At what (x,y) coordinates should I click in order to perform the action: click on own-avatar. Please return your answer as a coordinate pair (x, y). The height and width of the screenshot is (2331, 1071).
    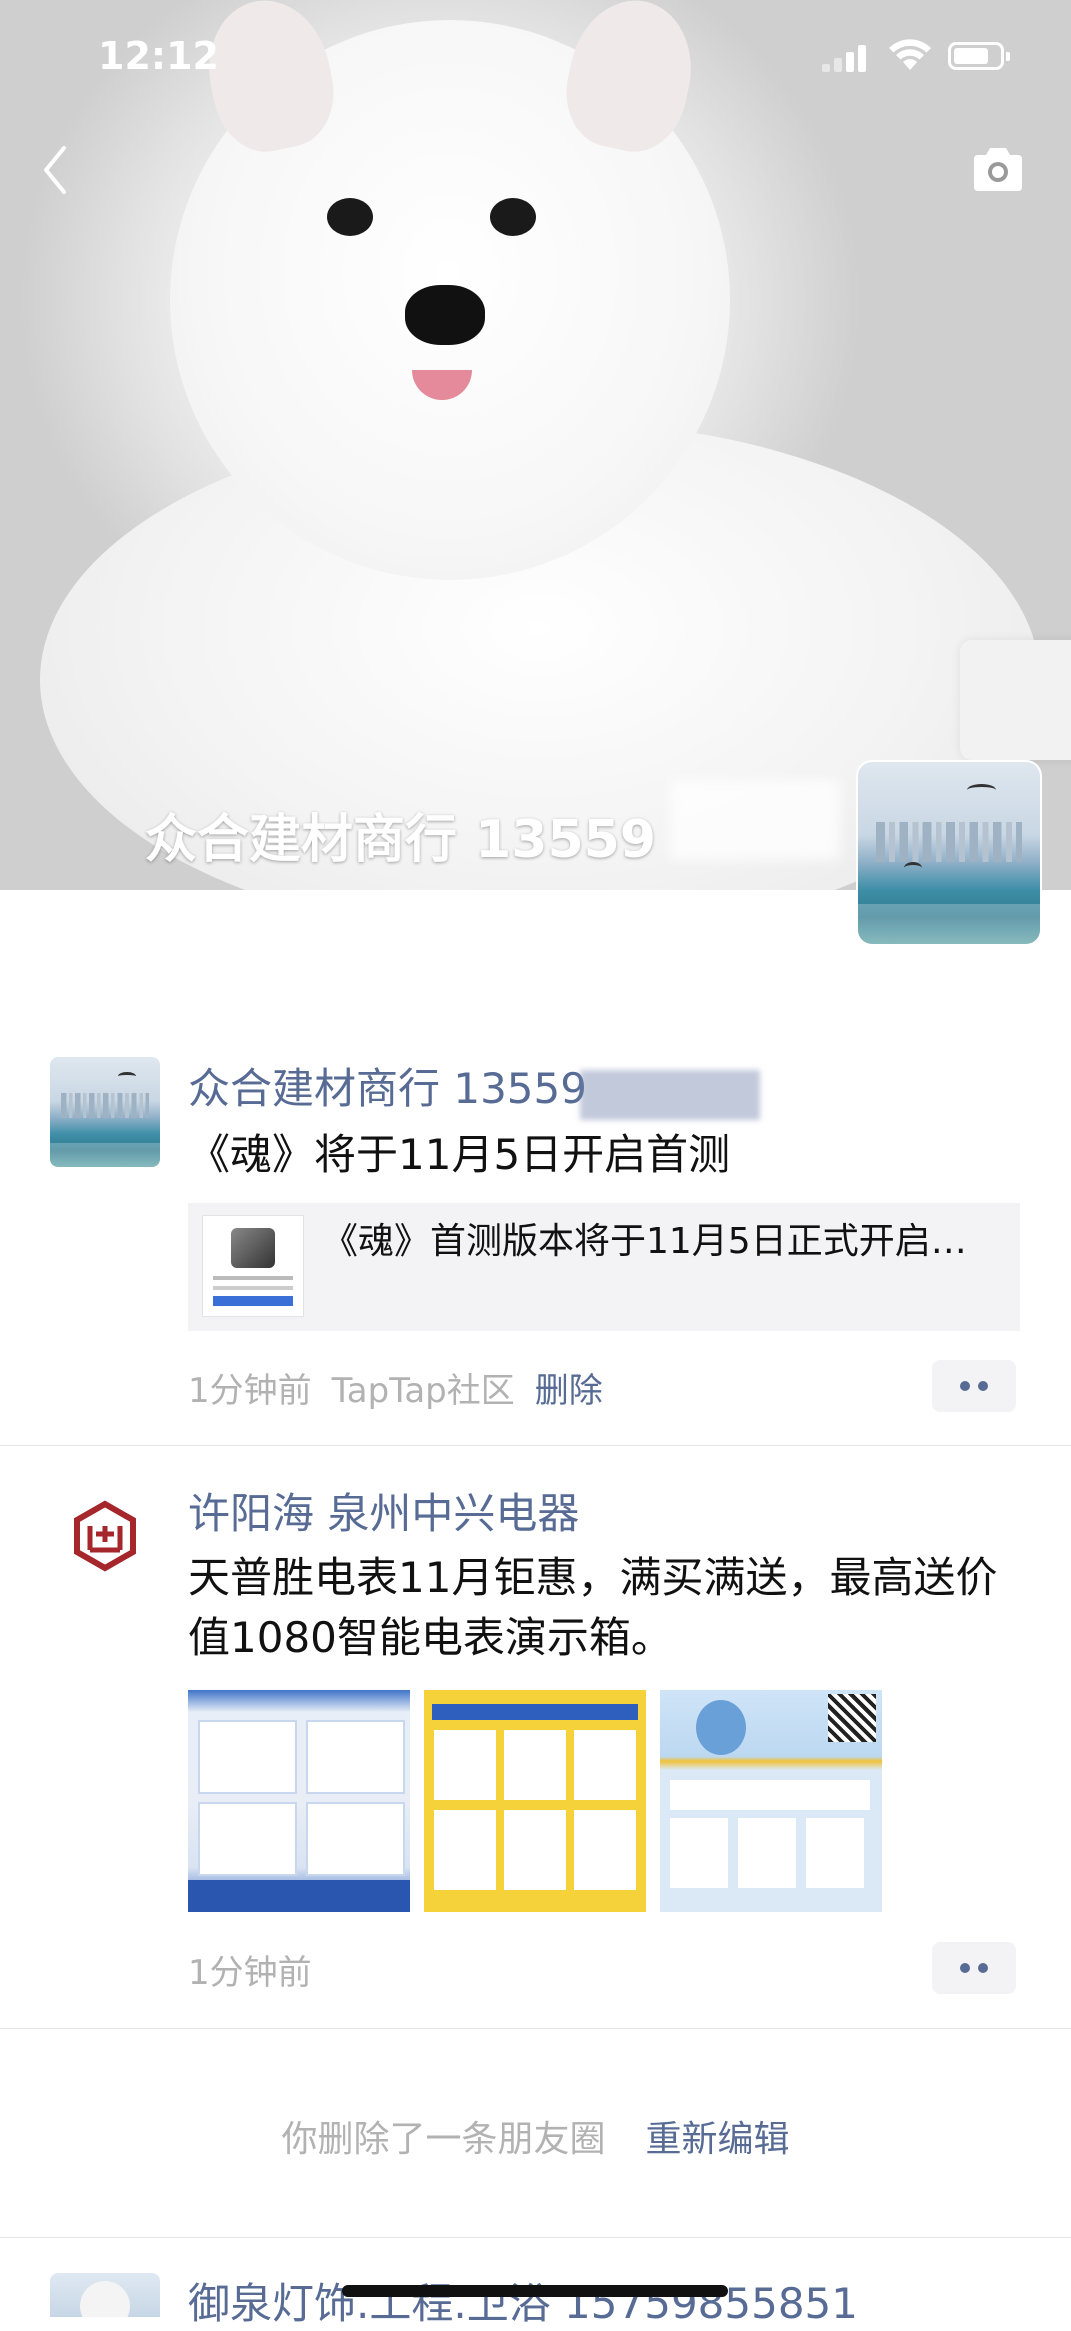
    Looking at the image, I should click on (949, 853).